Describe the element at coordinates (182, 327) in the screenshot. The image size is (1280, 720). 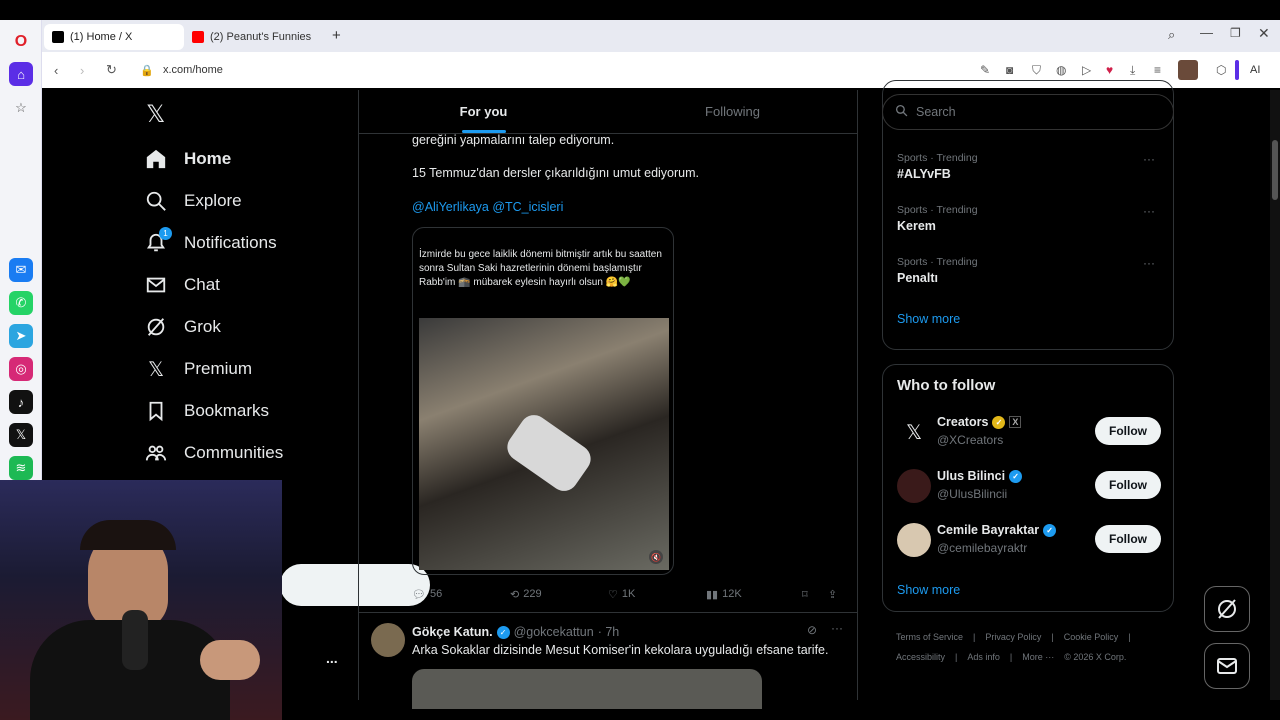
I see `nav-grok: Grok` at that location.